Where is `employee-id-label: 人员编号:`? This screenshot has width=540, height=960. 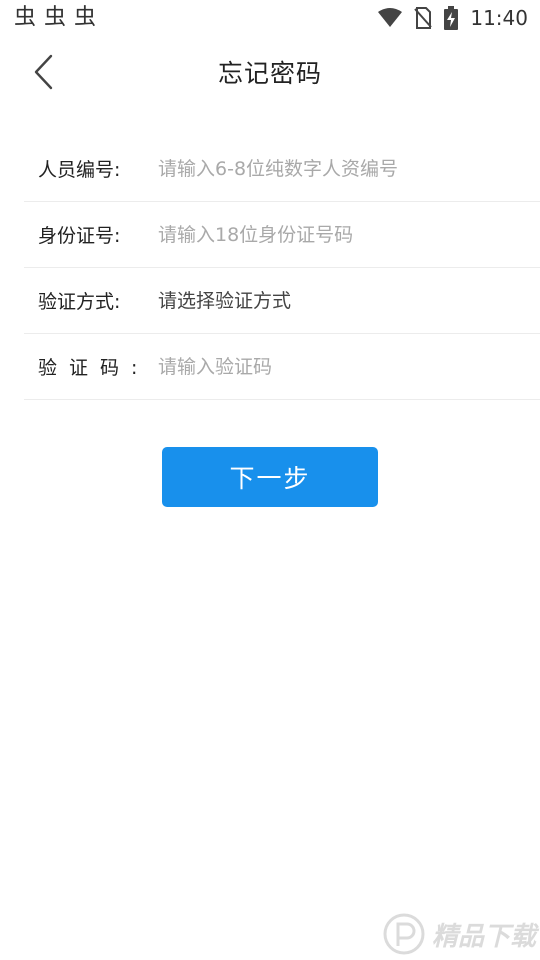
employee-id-label: 人员编号: is located at coordinates (79, 170).